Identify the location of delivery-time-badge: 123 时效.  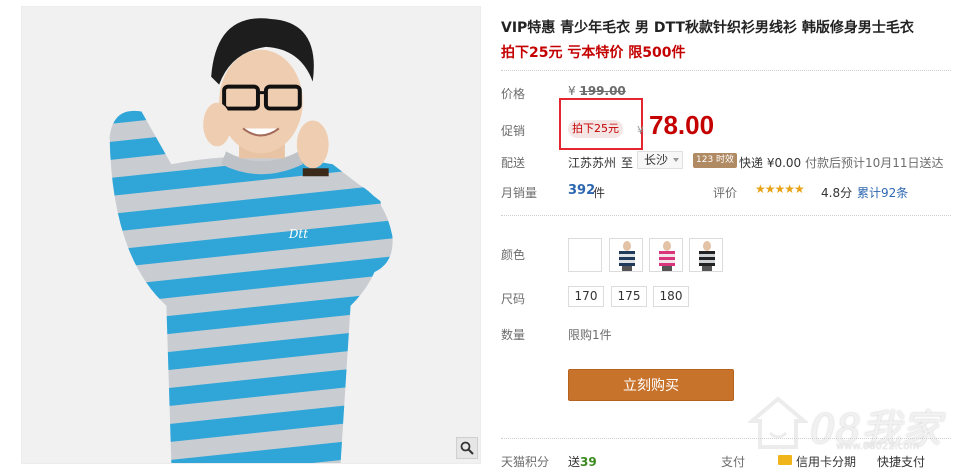
(715, 160).